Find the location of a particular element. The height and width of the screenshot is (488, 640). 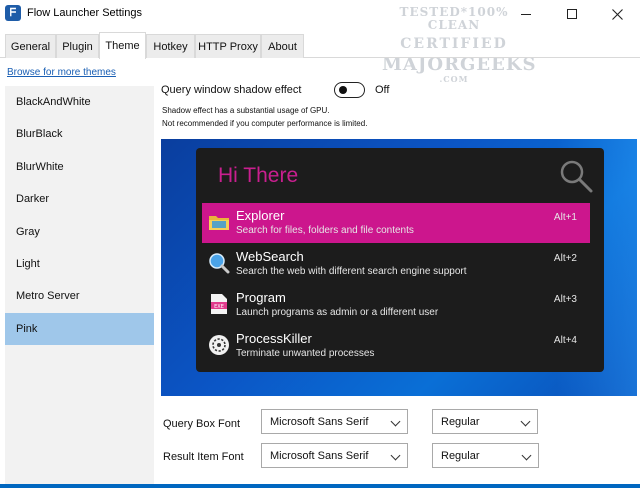

shadow-toggle-state: Off is located at coordinates (382, 90).